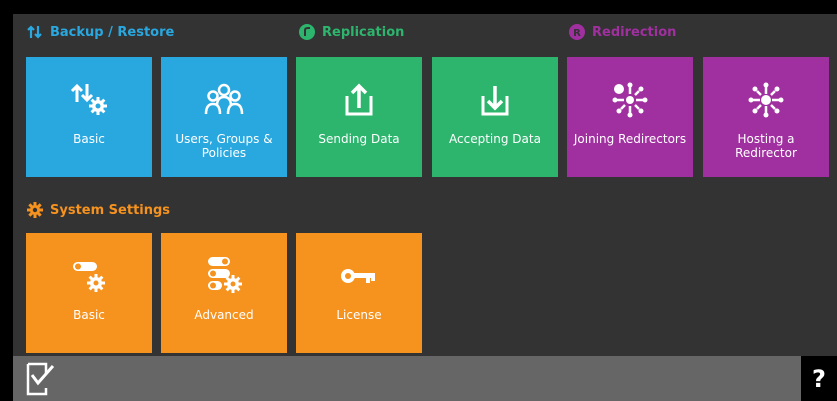 The image size is (837, 401). What do you see at coordinates (425, 378) in the screenshot?
I see `bottom-bar: ?` at bounding box center [425, 378].